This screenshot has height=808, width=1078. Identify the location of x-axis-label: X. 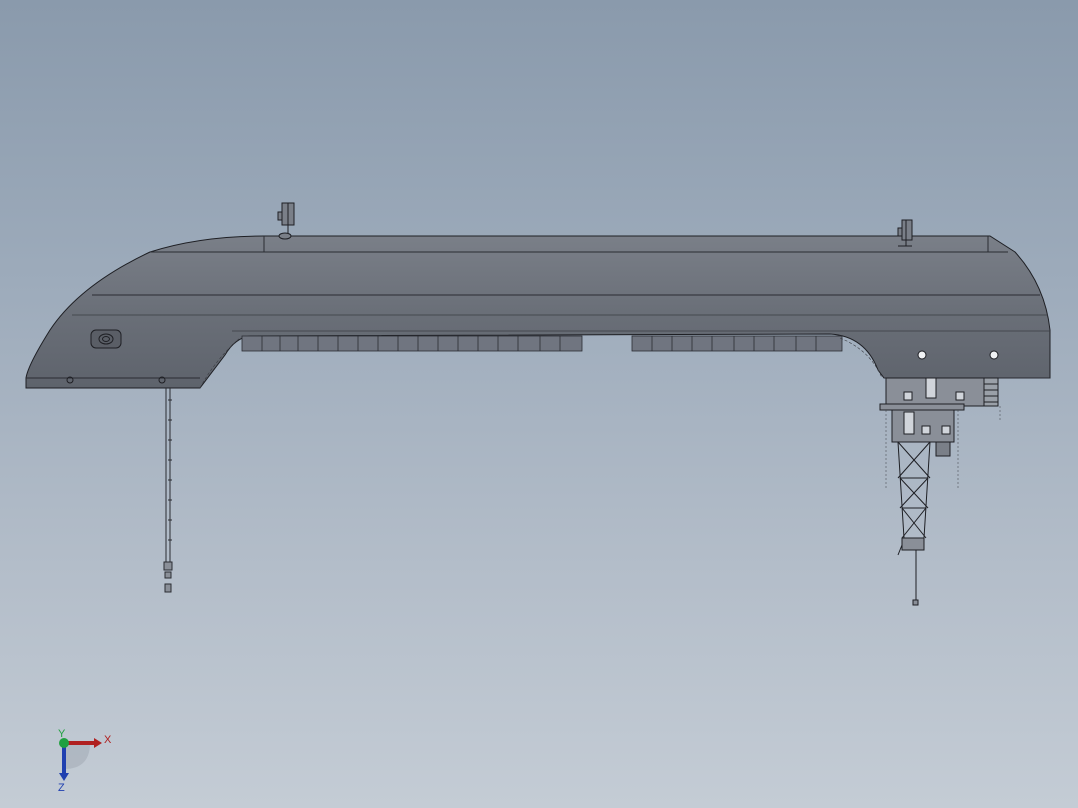
(108, 740).